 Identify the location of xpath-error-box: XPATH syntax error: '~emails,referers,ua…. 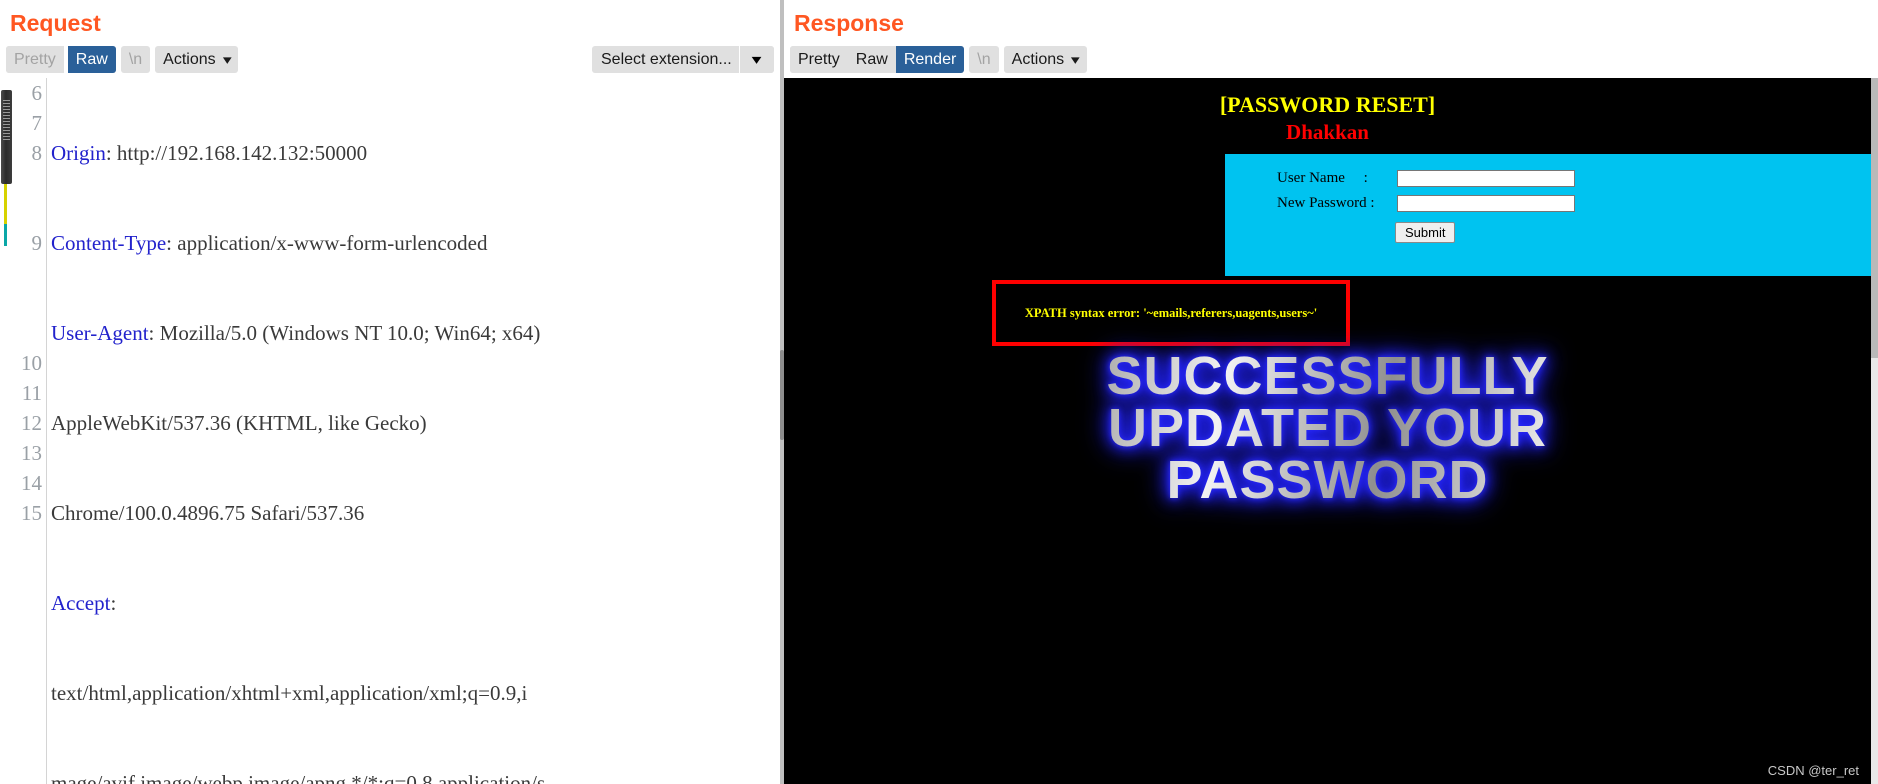
(1171, 313).